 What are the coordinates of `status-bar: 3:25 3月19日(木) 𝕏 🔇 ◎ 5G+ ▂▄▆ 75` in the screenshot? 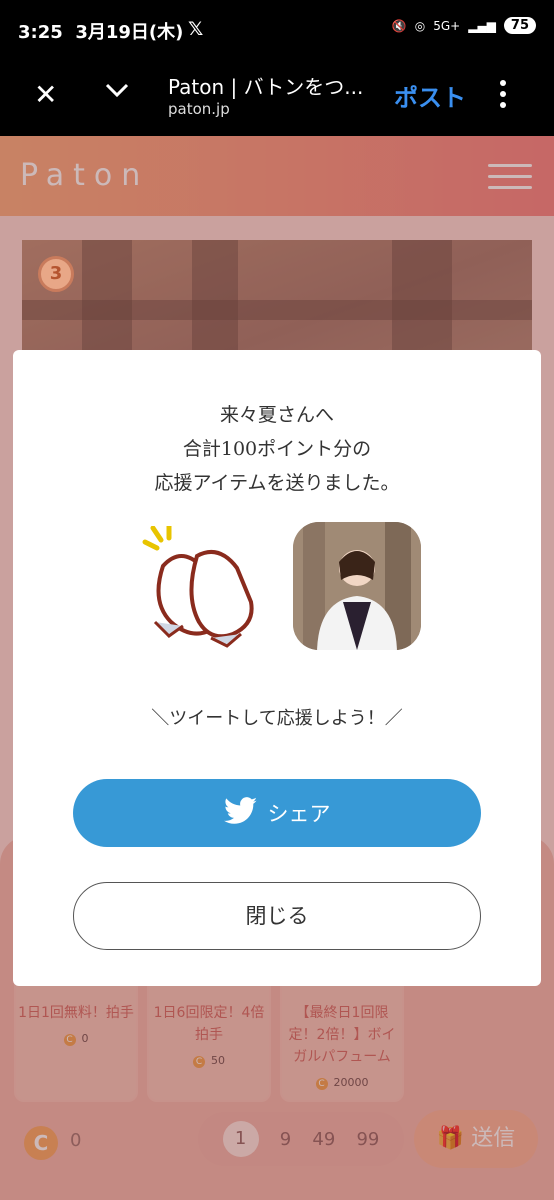 It's located at (277, 29).